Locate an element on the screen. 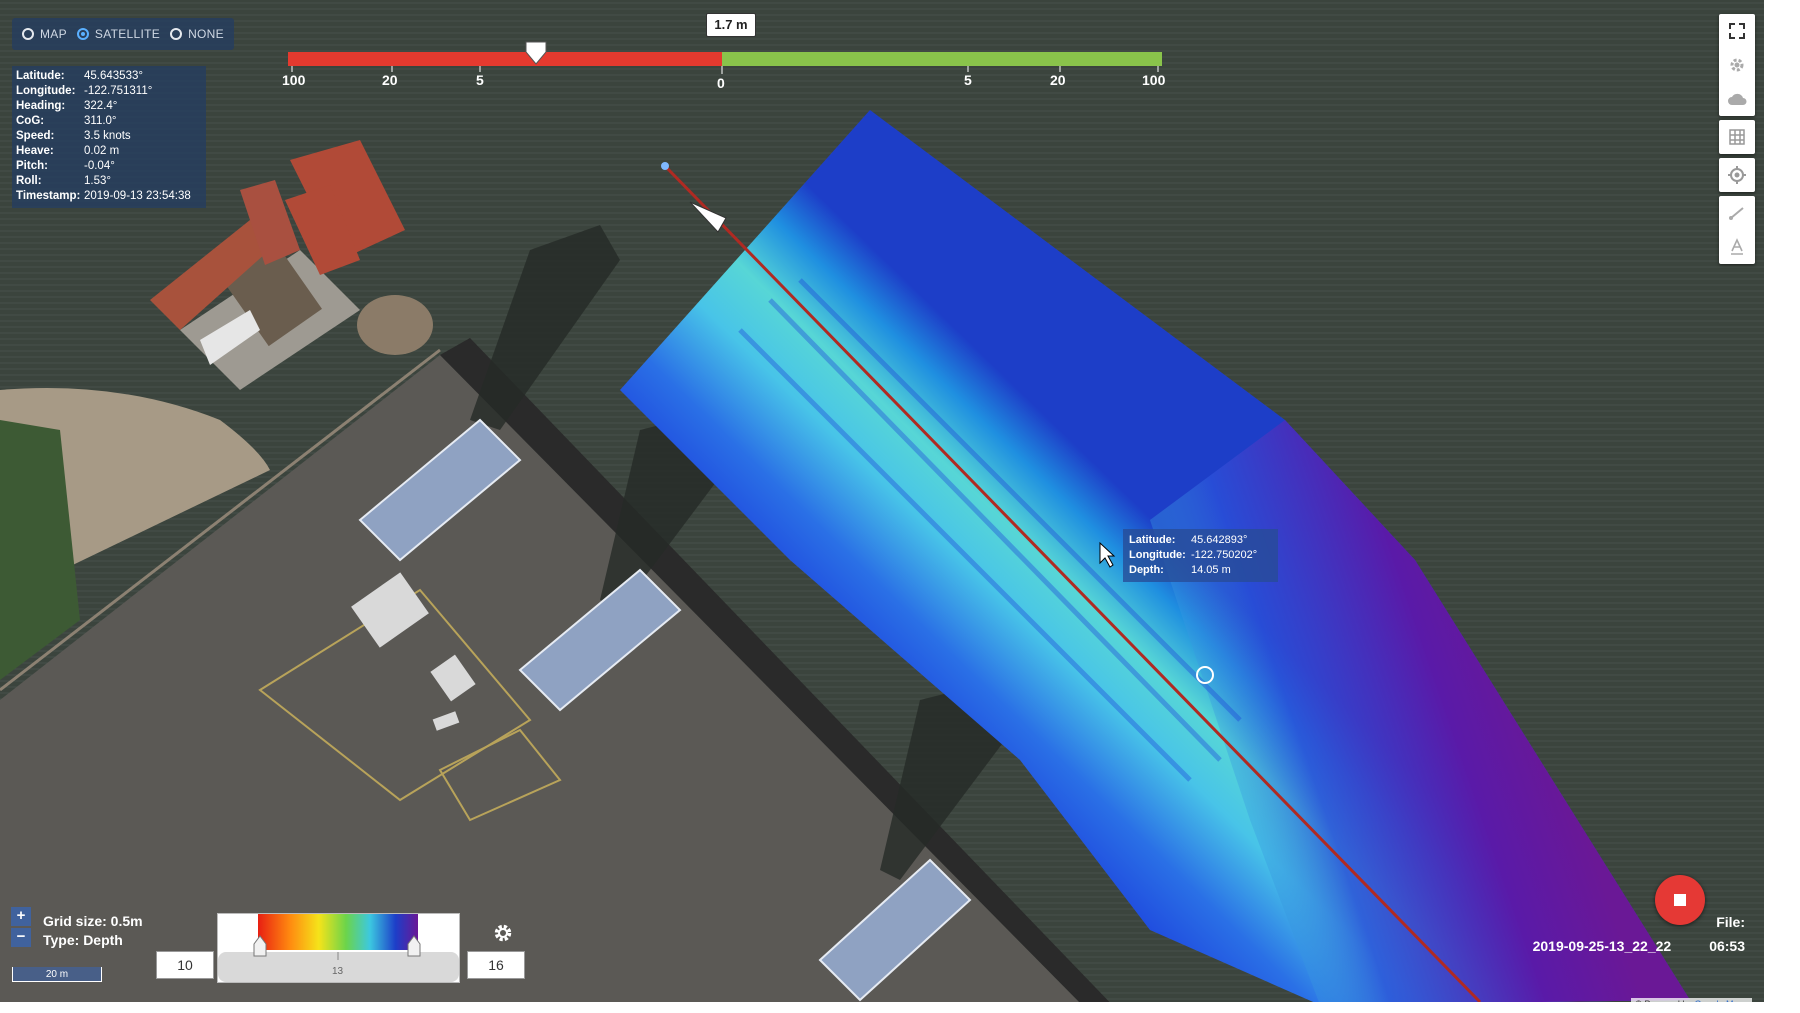 This screenshot has width=1800, height=1013. nav-row-roll: Roll: 1.53° is located at coordinates (109, 181).